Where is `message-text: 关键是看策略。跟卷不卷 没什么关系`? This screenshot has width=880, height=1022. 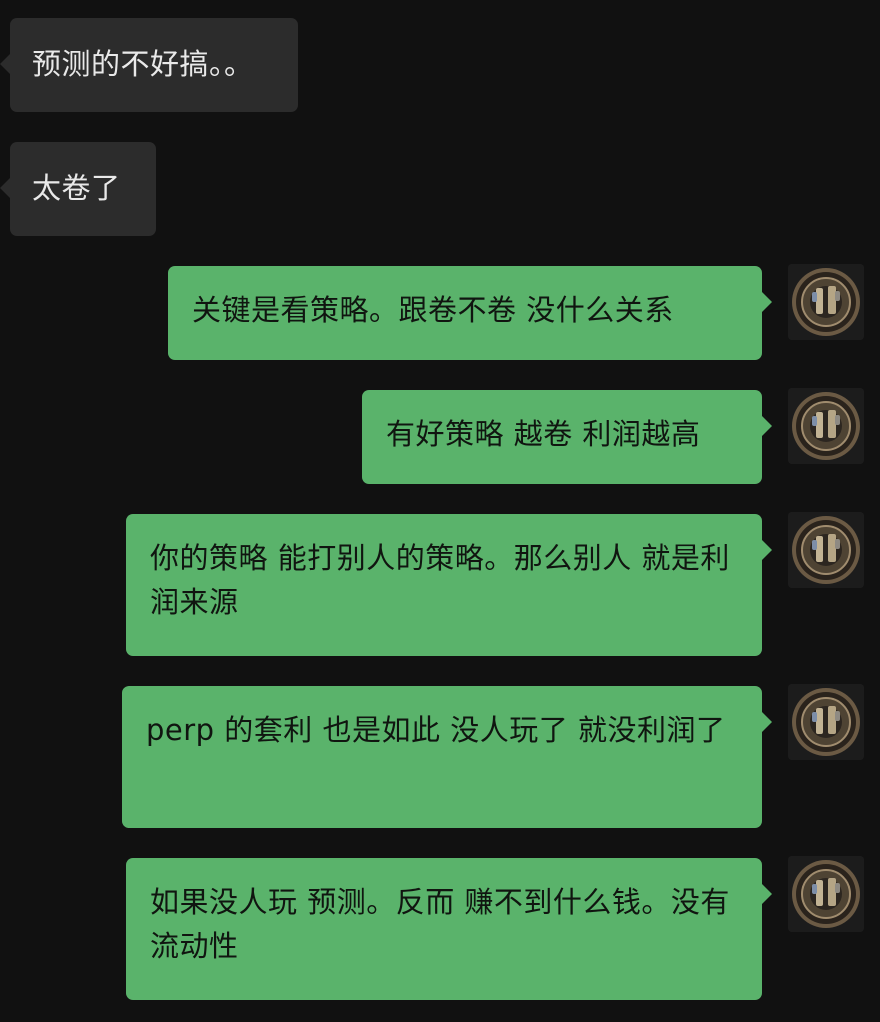 message-text: 关键是看策略。跟卷不卷 没什么关系 is located at coordinates (433, 310).